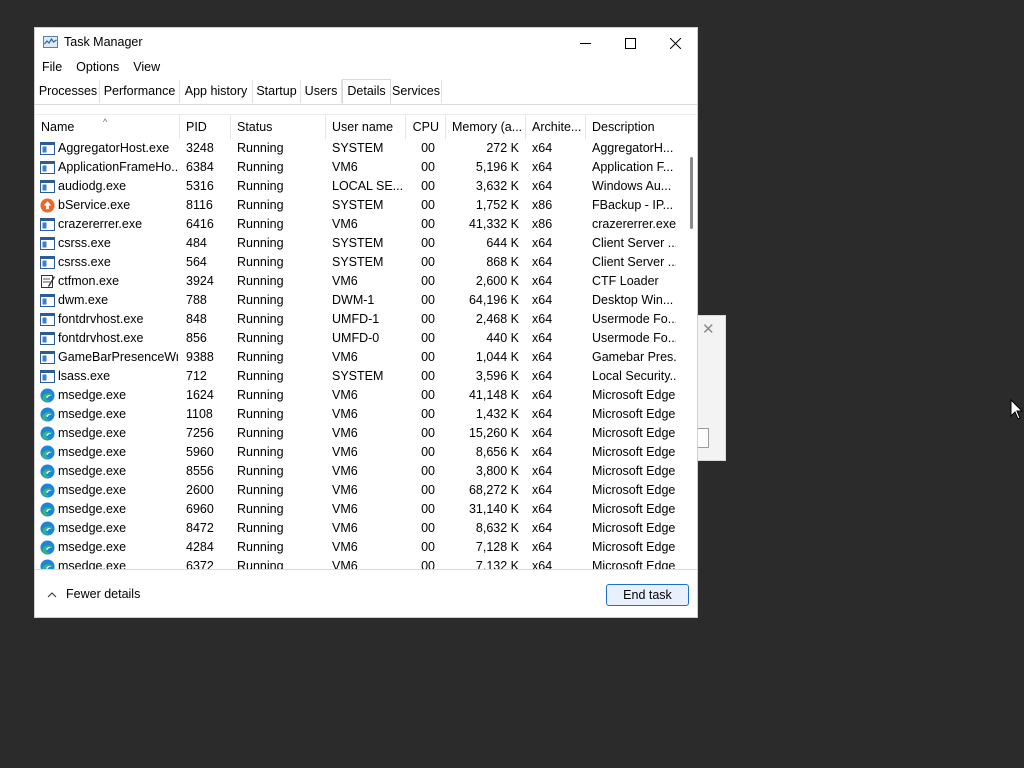  What do you see at coordinates (630, 43) in the screenshot?
I see `maximize-button` at bounding box center [630, 43].